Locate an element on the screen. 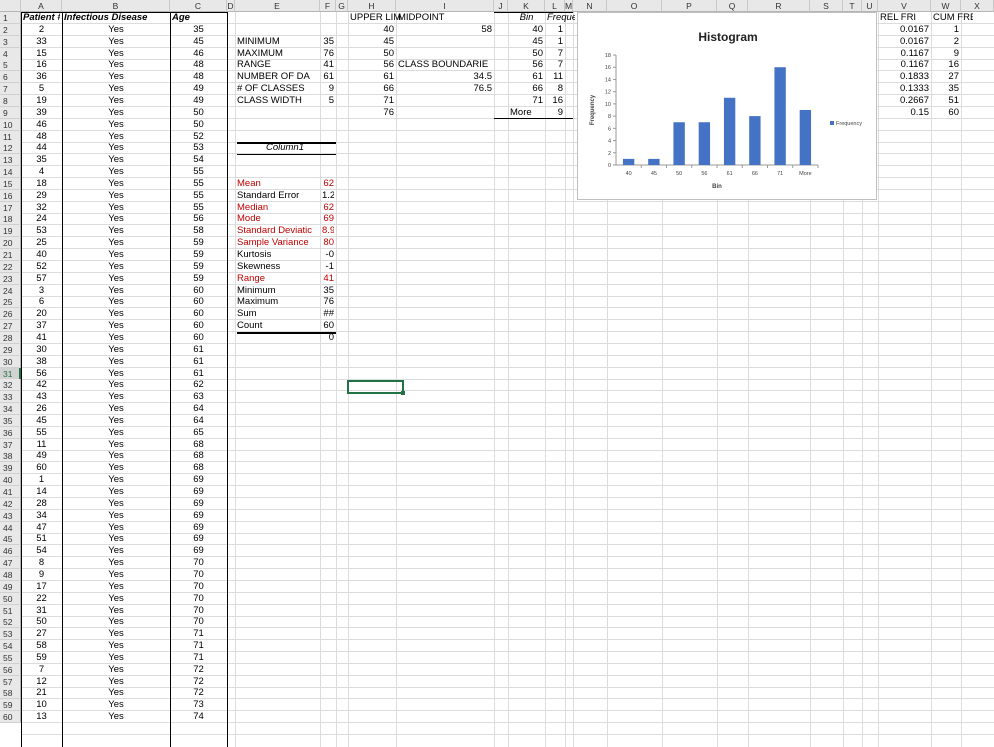 Image resolution: width=994 pixels, height=747 pixels. stats-value: -1 is located at coordinates (328, 267).